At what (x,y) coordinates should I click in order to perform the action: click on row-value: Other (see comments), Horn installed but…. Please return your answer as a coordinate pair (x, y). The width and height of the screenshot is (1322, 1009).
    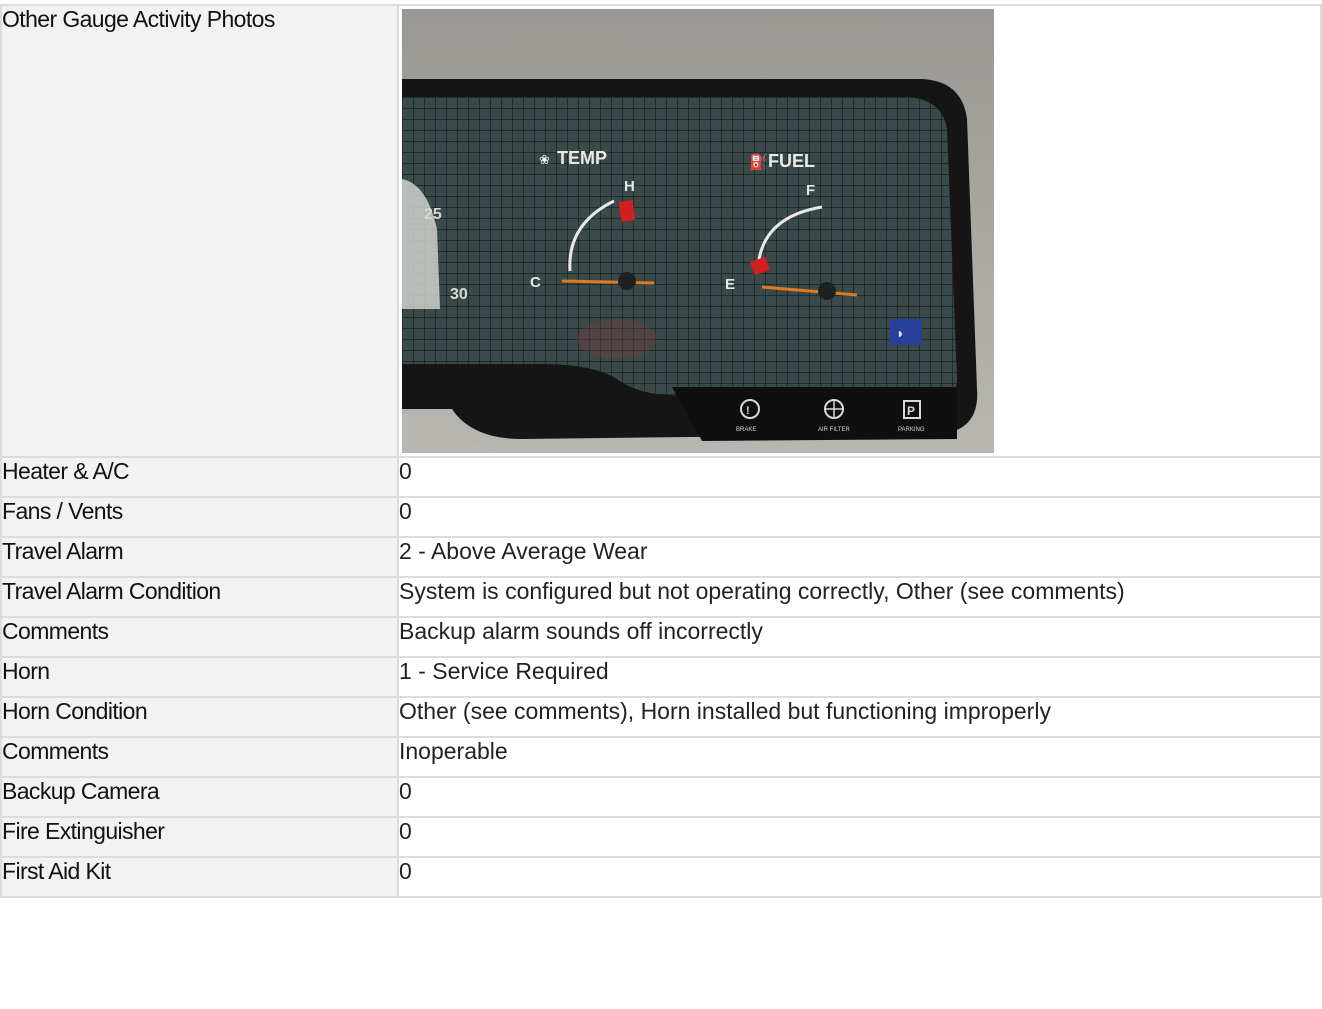
    Looking at the image, I should click on (859, 717).